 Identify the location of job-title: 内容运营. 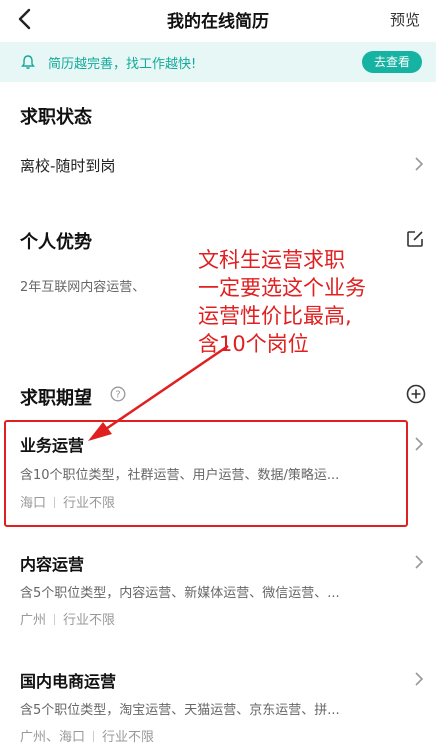
(52, 564).